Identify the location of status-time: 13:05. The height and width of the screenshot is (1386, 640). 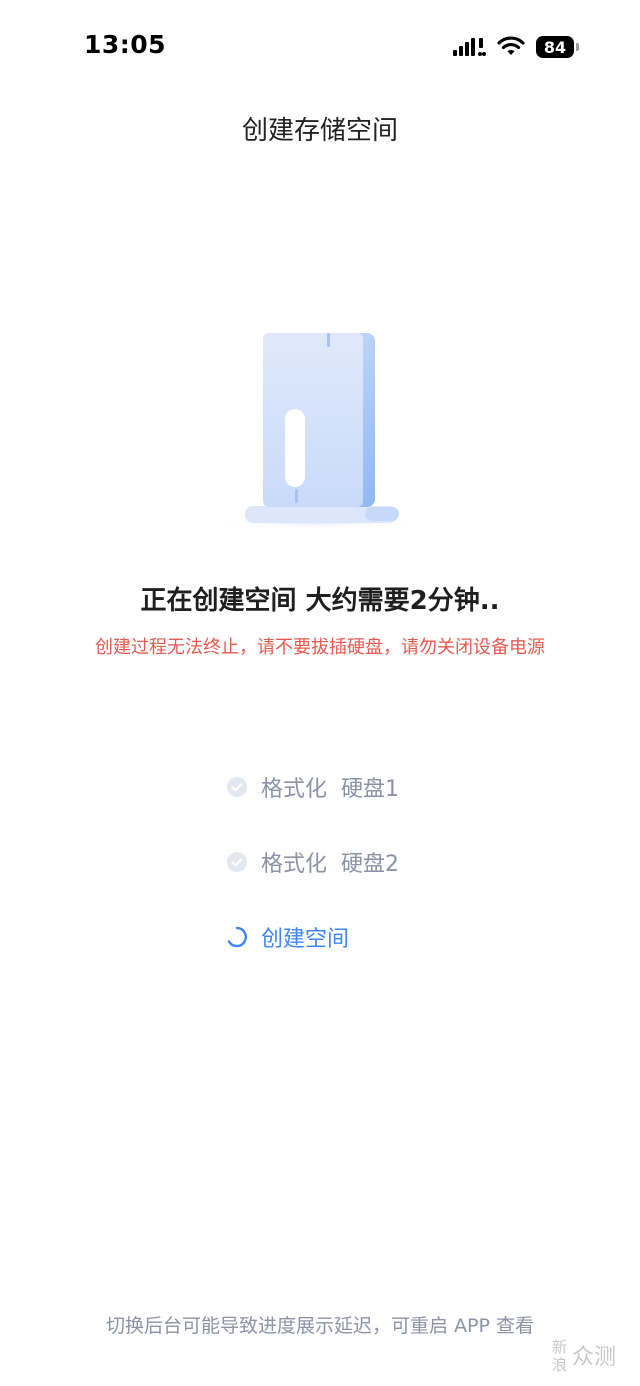
(125, 44).